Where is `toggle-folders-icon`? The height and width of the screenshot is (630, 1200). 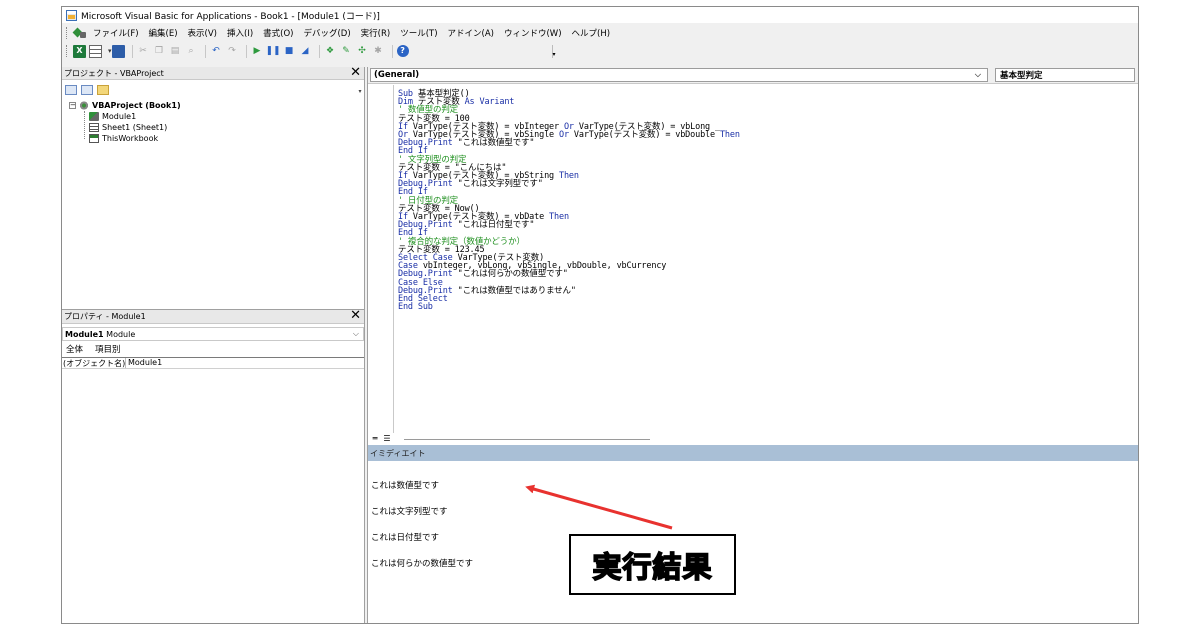
toggle-folders-icon is located at coordinates (103, 90).